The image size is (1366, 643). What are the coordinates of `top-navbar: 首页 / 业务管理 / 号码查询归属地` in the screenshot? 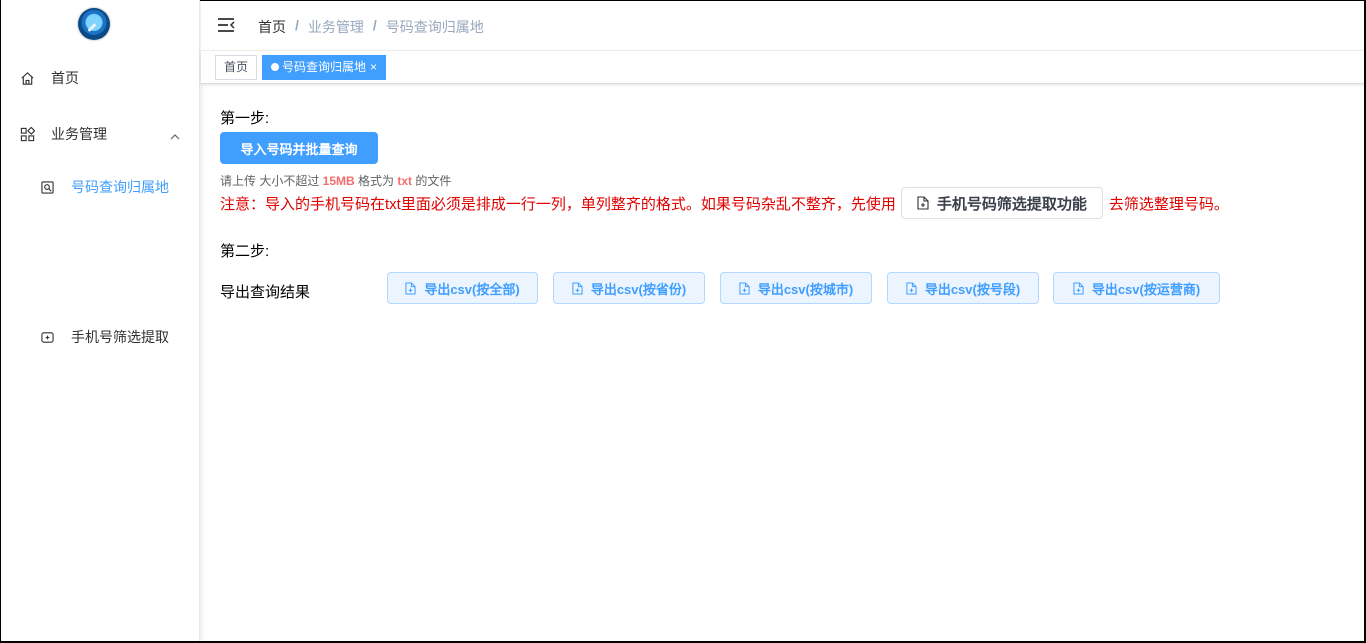 It's located at (782, 26).